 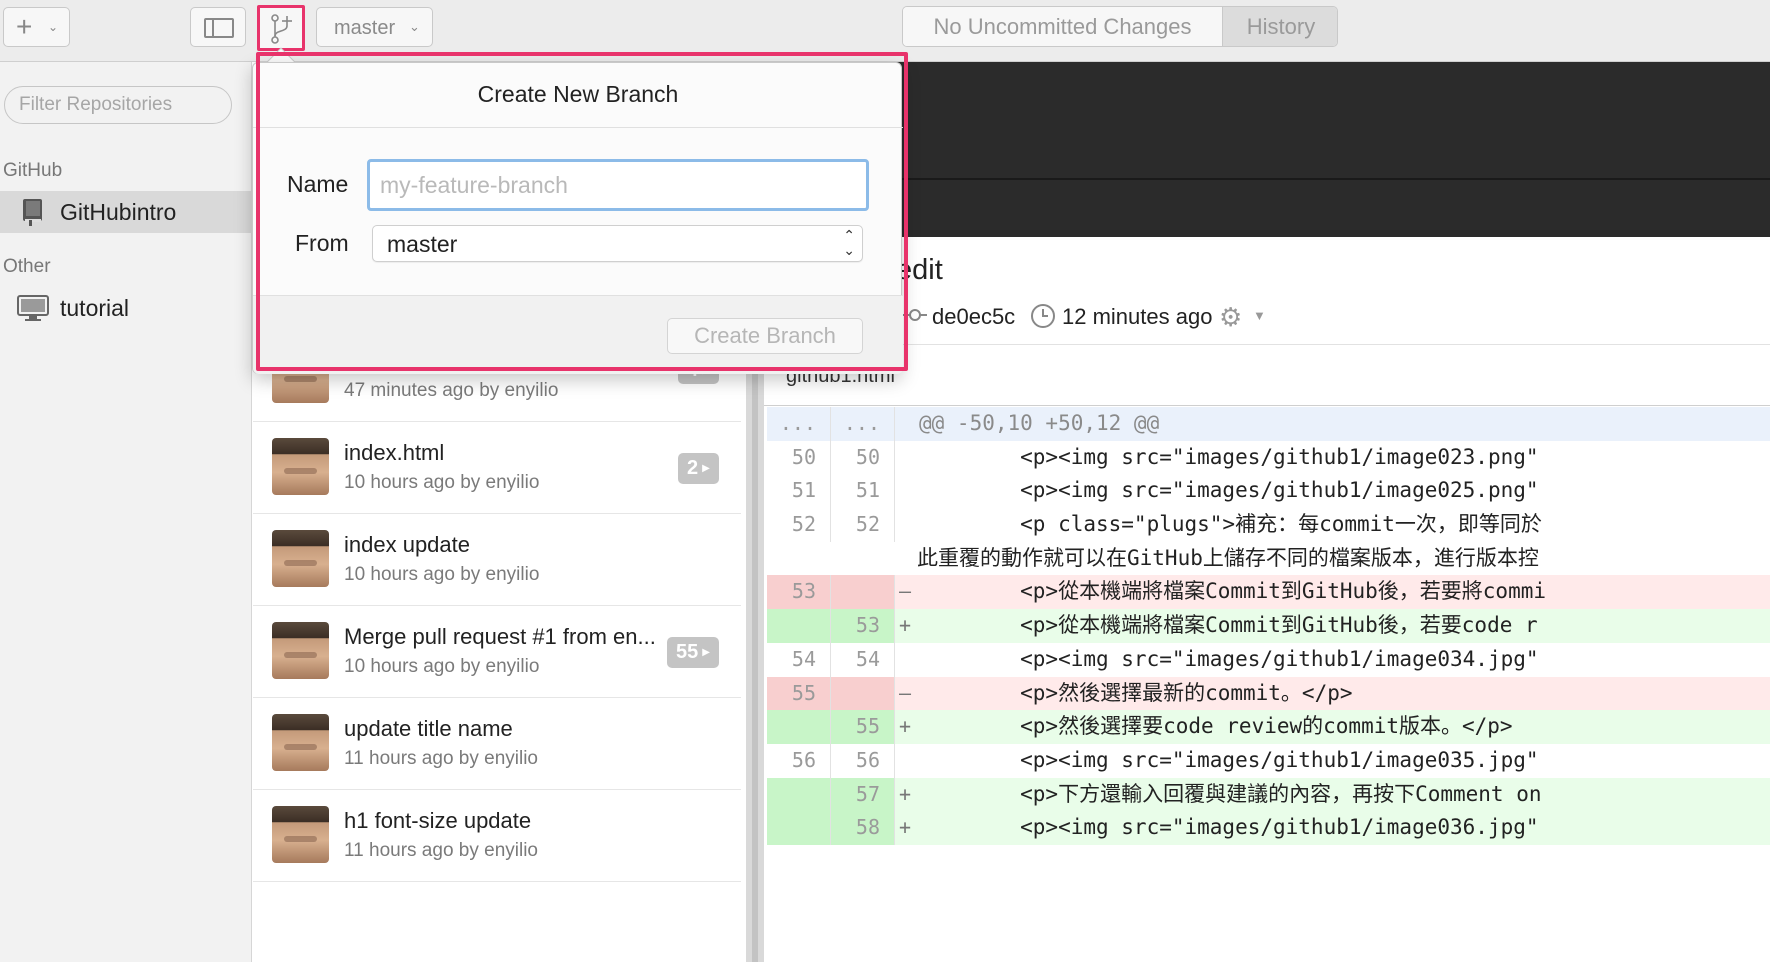 I want to click on commit-title: h1 font-size update, so click(x=438, y=820).